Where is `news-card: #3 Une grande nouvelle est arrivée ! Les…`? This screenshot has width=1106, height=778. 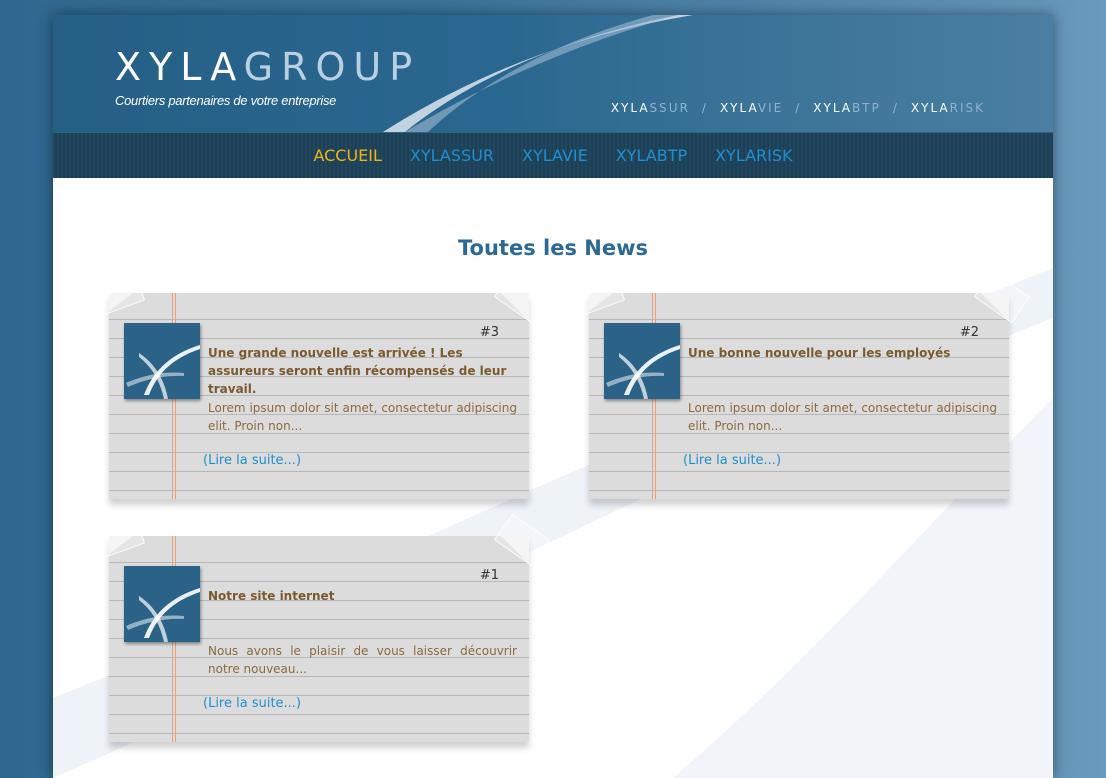 news-card: #3 Une grande nouvelle est arrivée ! Les… is located at coordinates (320, 384).